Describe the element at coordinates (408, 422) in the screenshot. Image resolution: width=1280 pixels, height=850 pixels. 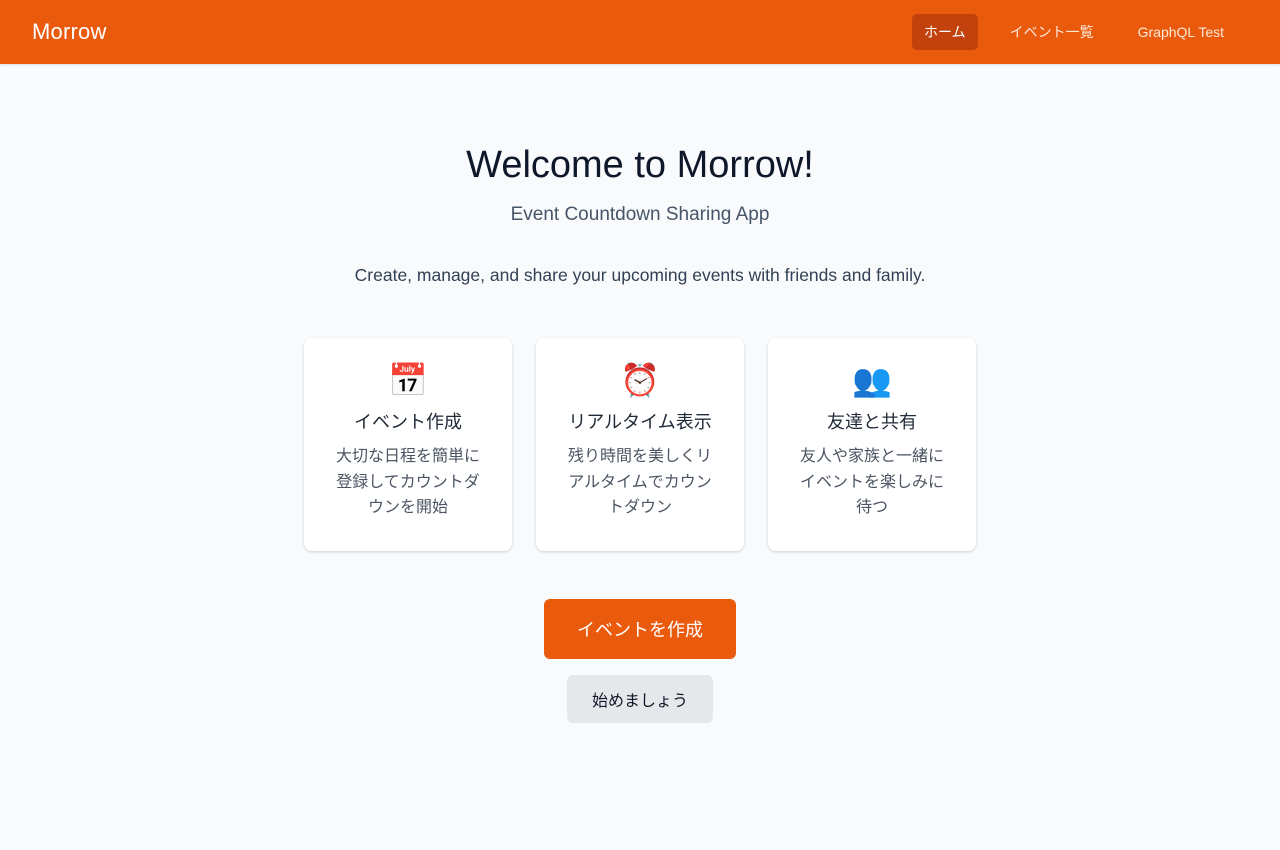
I see `feature-title: イベント作成` at that location.